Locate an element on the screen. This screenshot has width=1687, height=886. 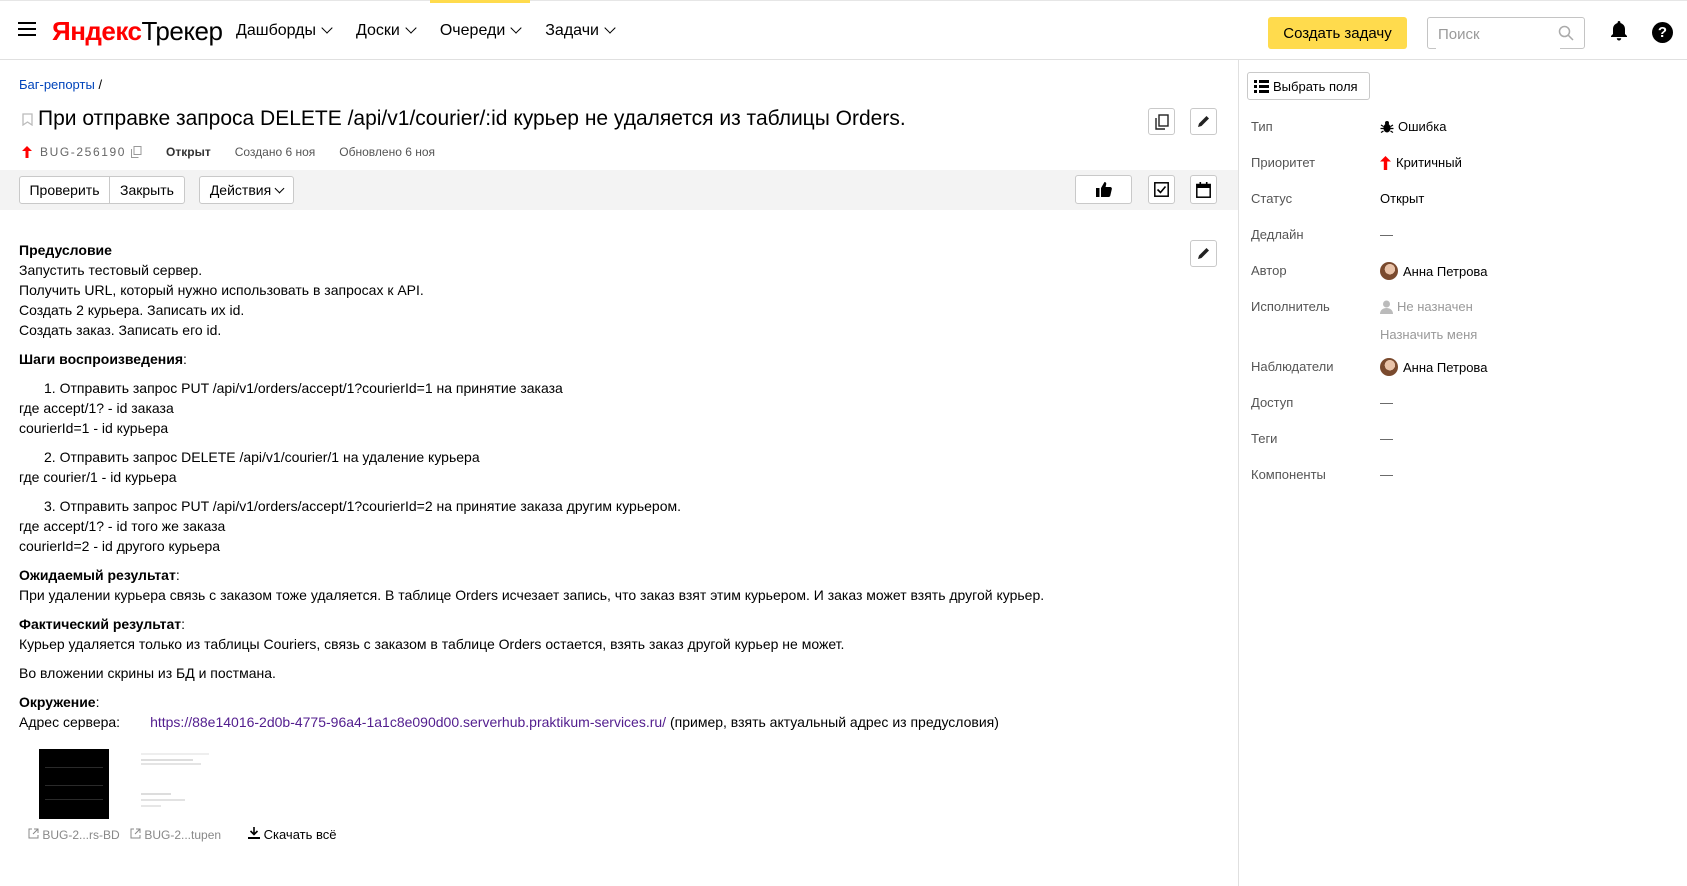
external-link-icon is located at coordinates (33, 833).